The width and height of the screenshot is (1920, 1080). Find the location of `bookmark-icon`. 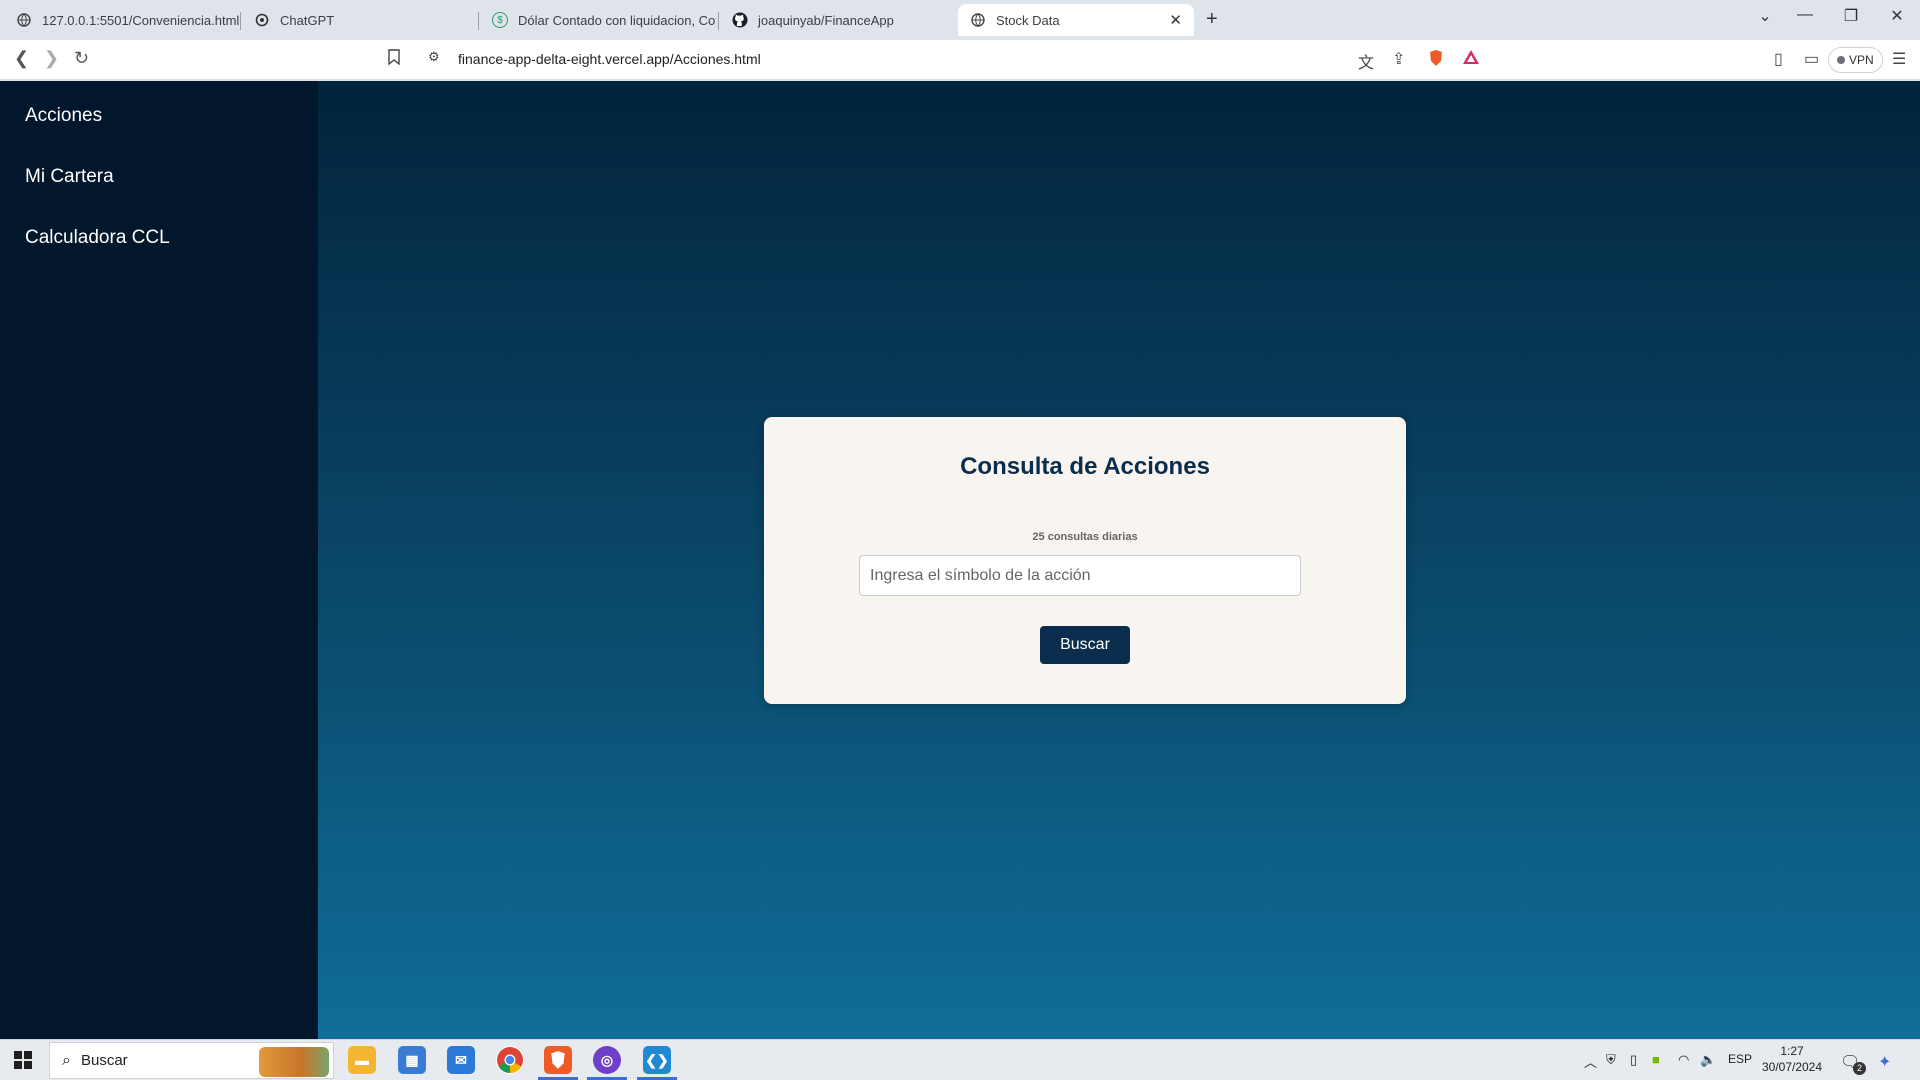

bookmark-icon is located at coordinates (394, 59).